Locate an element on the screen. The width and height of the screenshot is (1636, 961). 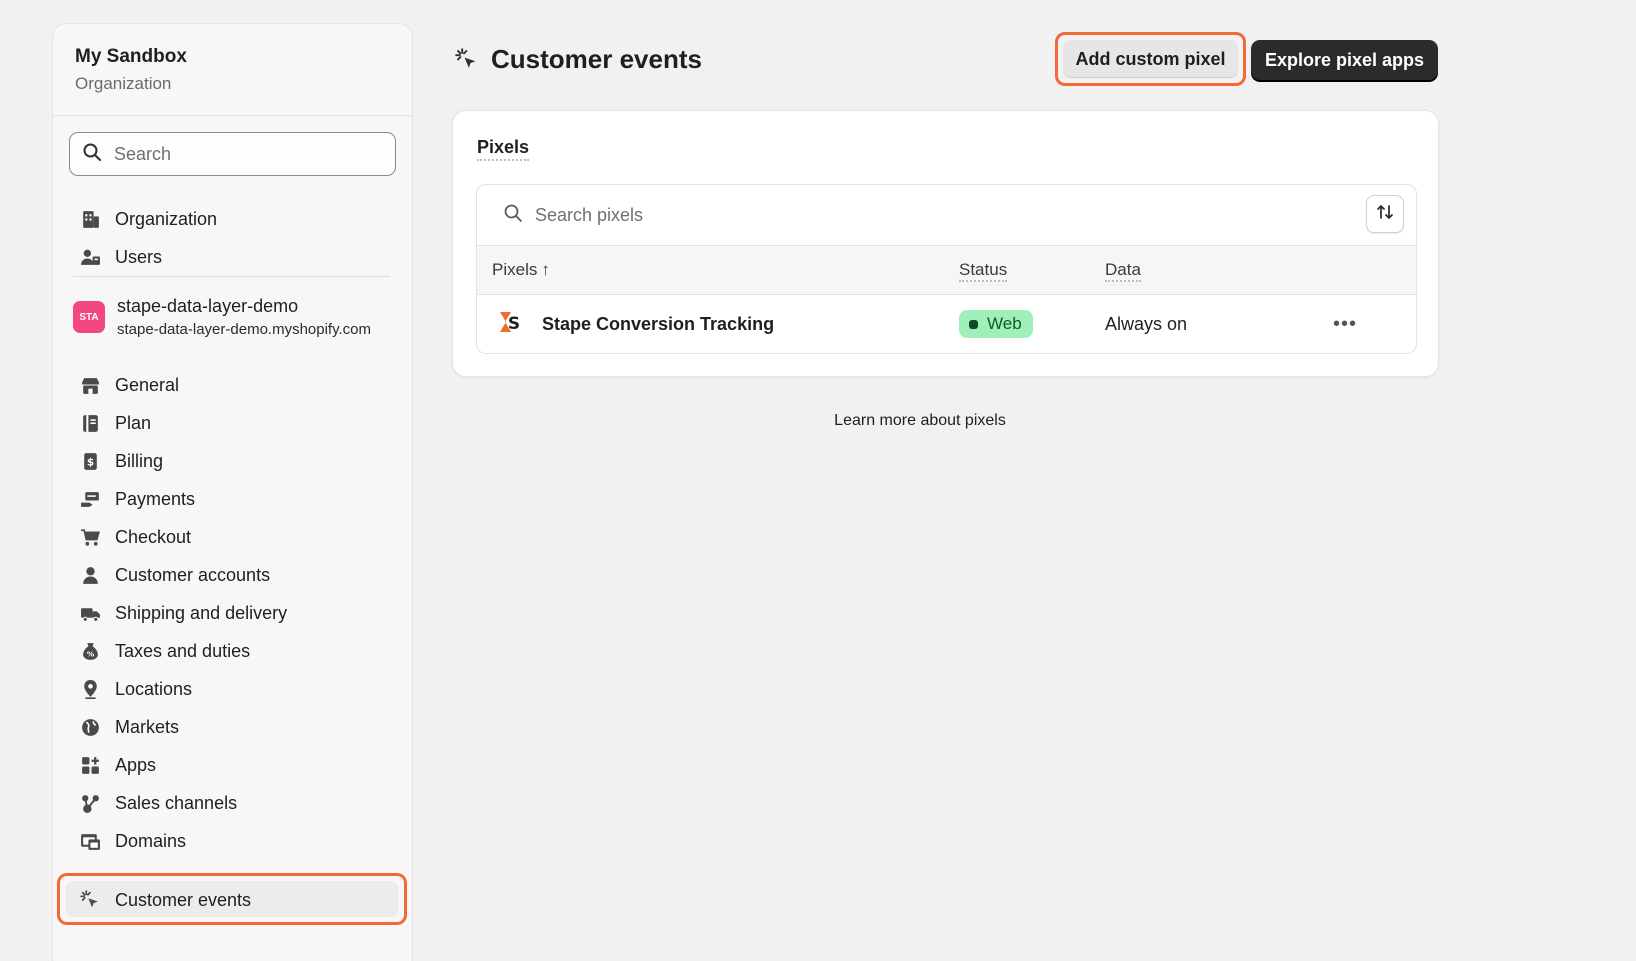
cart-icon is located at coordinates (90, 537).